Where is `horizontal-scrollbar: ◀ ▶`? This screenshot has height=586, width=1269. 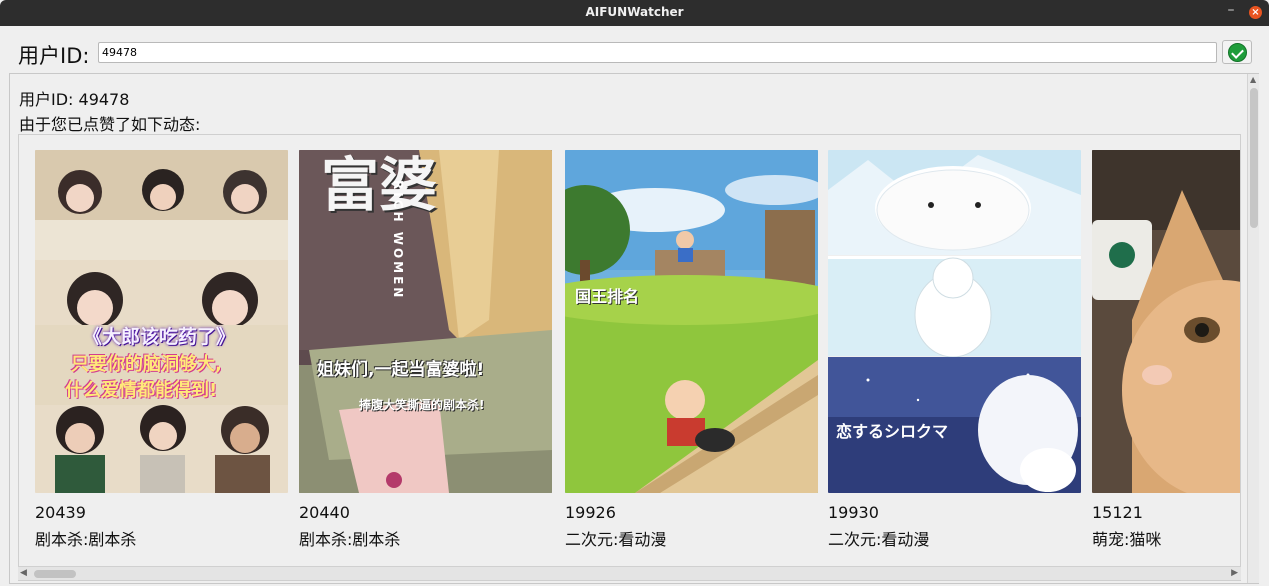
horizontal-scrollbar: ◀ ▶ is located at coordinates (629, 573).